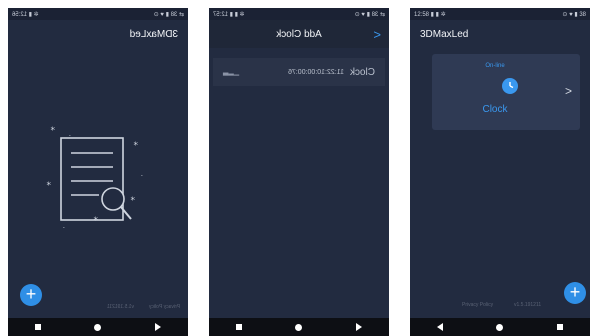  What do you see at coordinates (500, 14) in the screenshot?
I see `status-bar: 12:58 ▮ ▮ ✲ ⊙ ♥ ▮ 38` at bounding box center [500, 14].